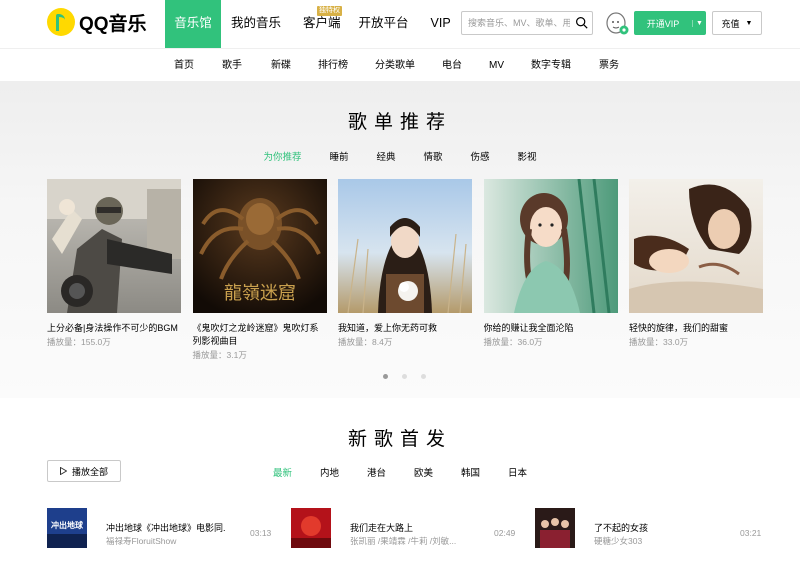  Describe the element at coordinates (282, 156) in the screenshot. I see `tab-for-you: 为你推荐` at that location.